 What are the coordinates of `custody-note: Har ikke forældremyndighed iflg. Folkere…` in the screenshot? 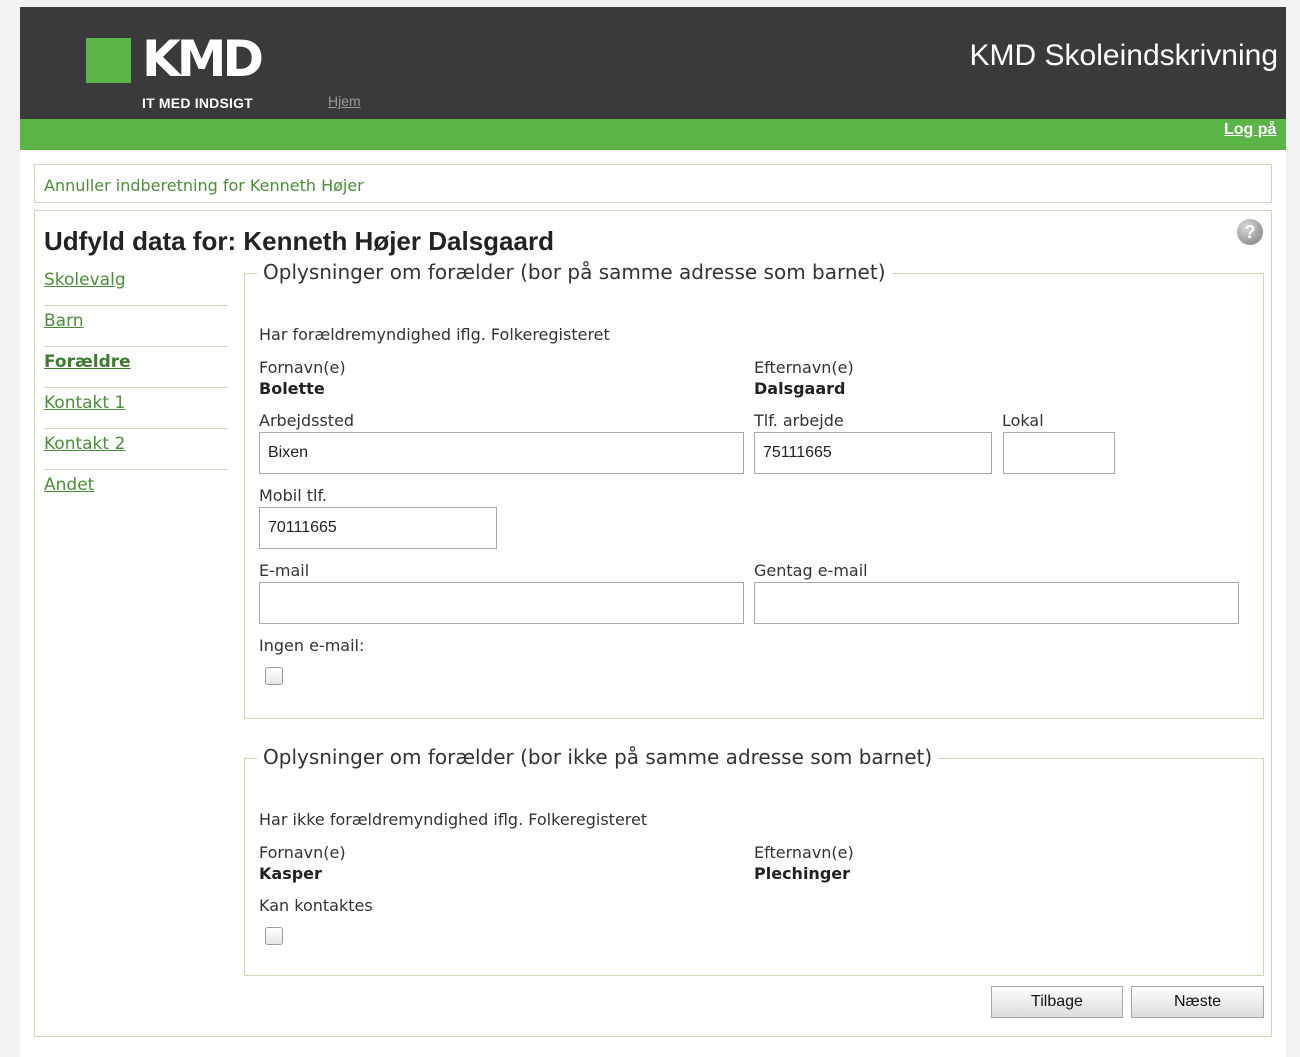 It's located at (453, 819).